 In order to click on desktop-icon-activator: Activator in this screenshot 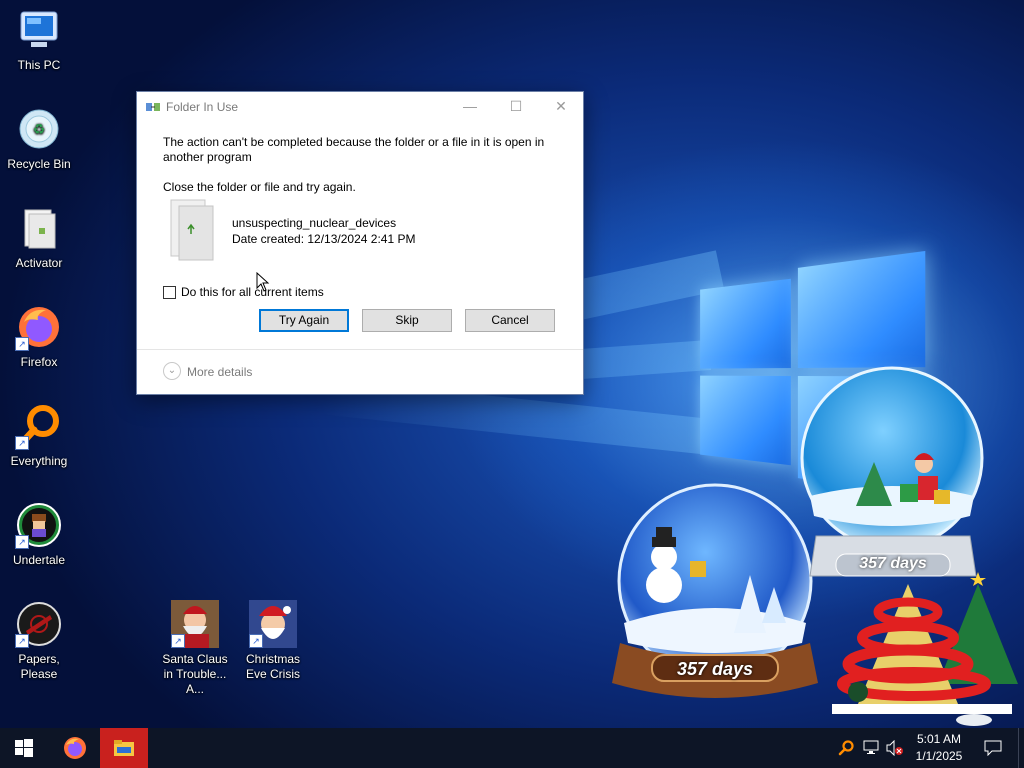, I will do `click(39, 237)`.